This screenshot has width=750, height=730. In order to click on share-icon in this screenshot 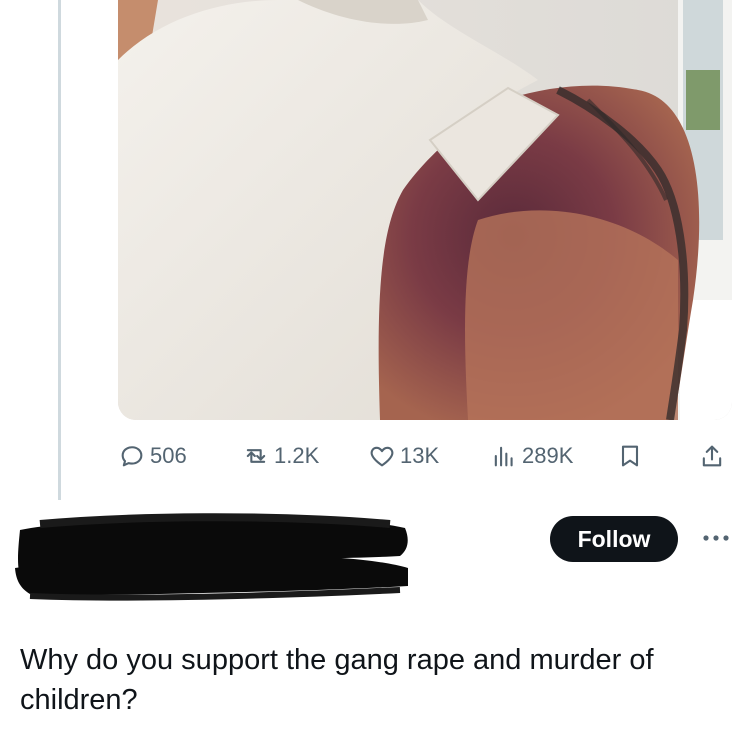, I will do `click(712, 456)`.